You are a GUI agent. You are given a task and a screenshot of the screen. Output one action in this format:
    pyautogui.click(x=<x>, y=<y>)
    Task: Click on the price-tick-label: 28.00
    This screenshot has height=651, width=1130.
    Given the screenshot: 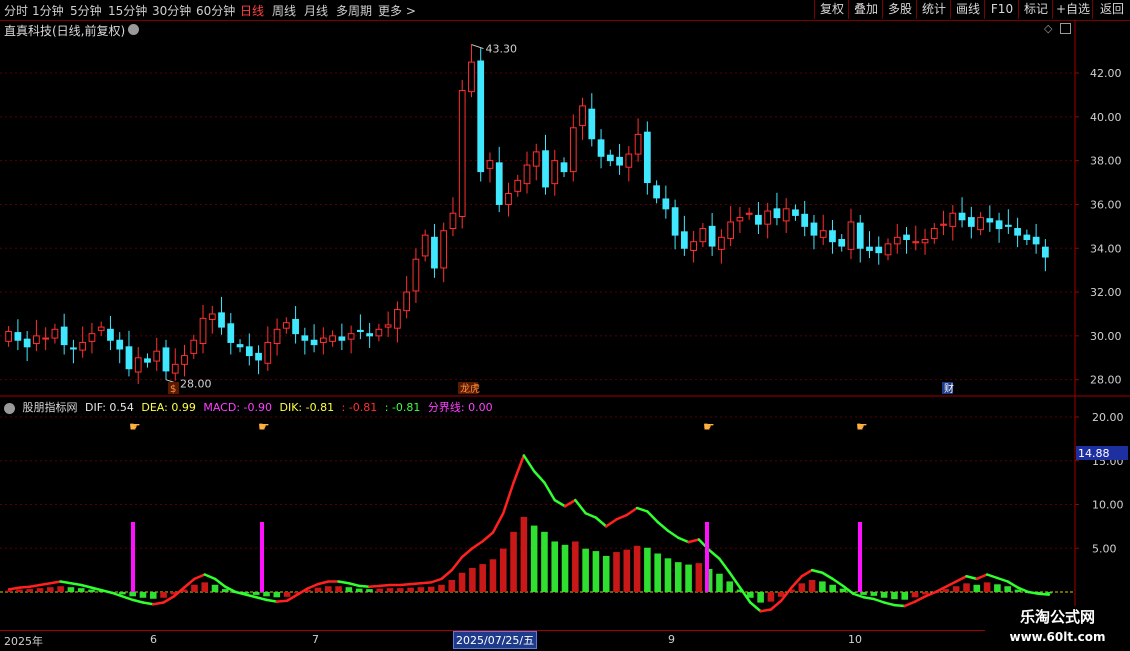 What is the action you would take?
    pyautogui.click(x=1106, y=380)
    